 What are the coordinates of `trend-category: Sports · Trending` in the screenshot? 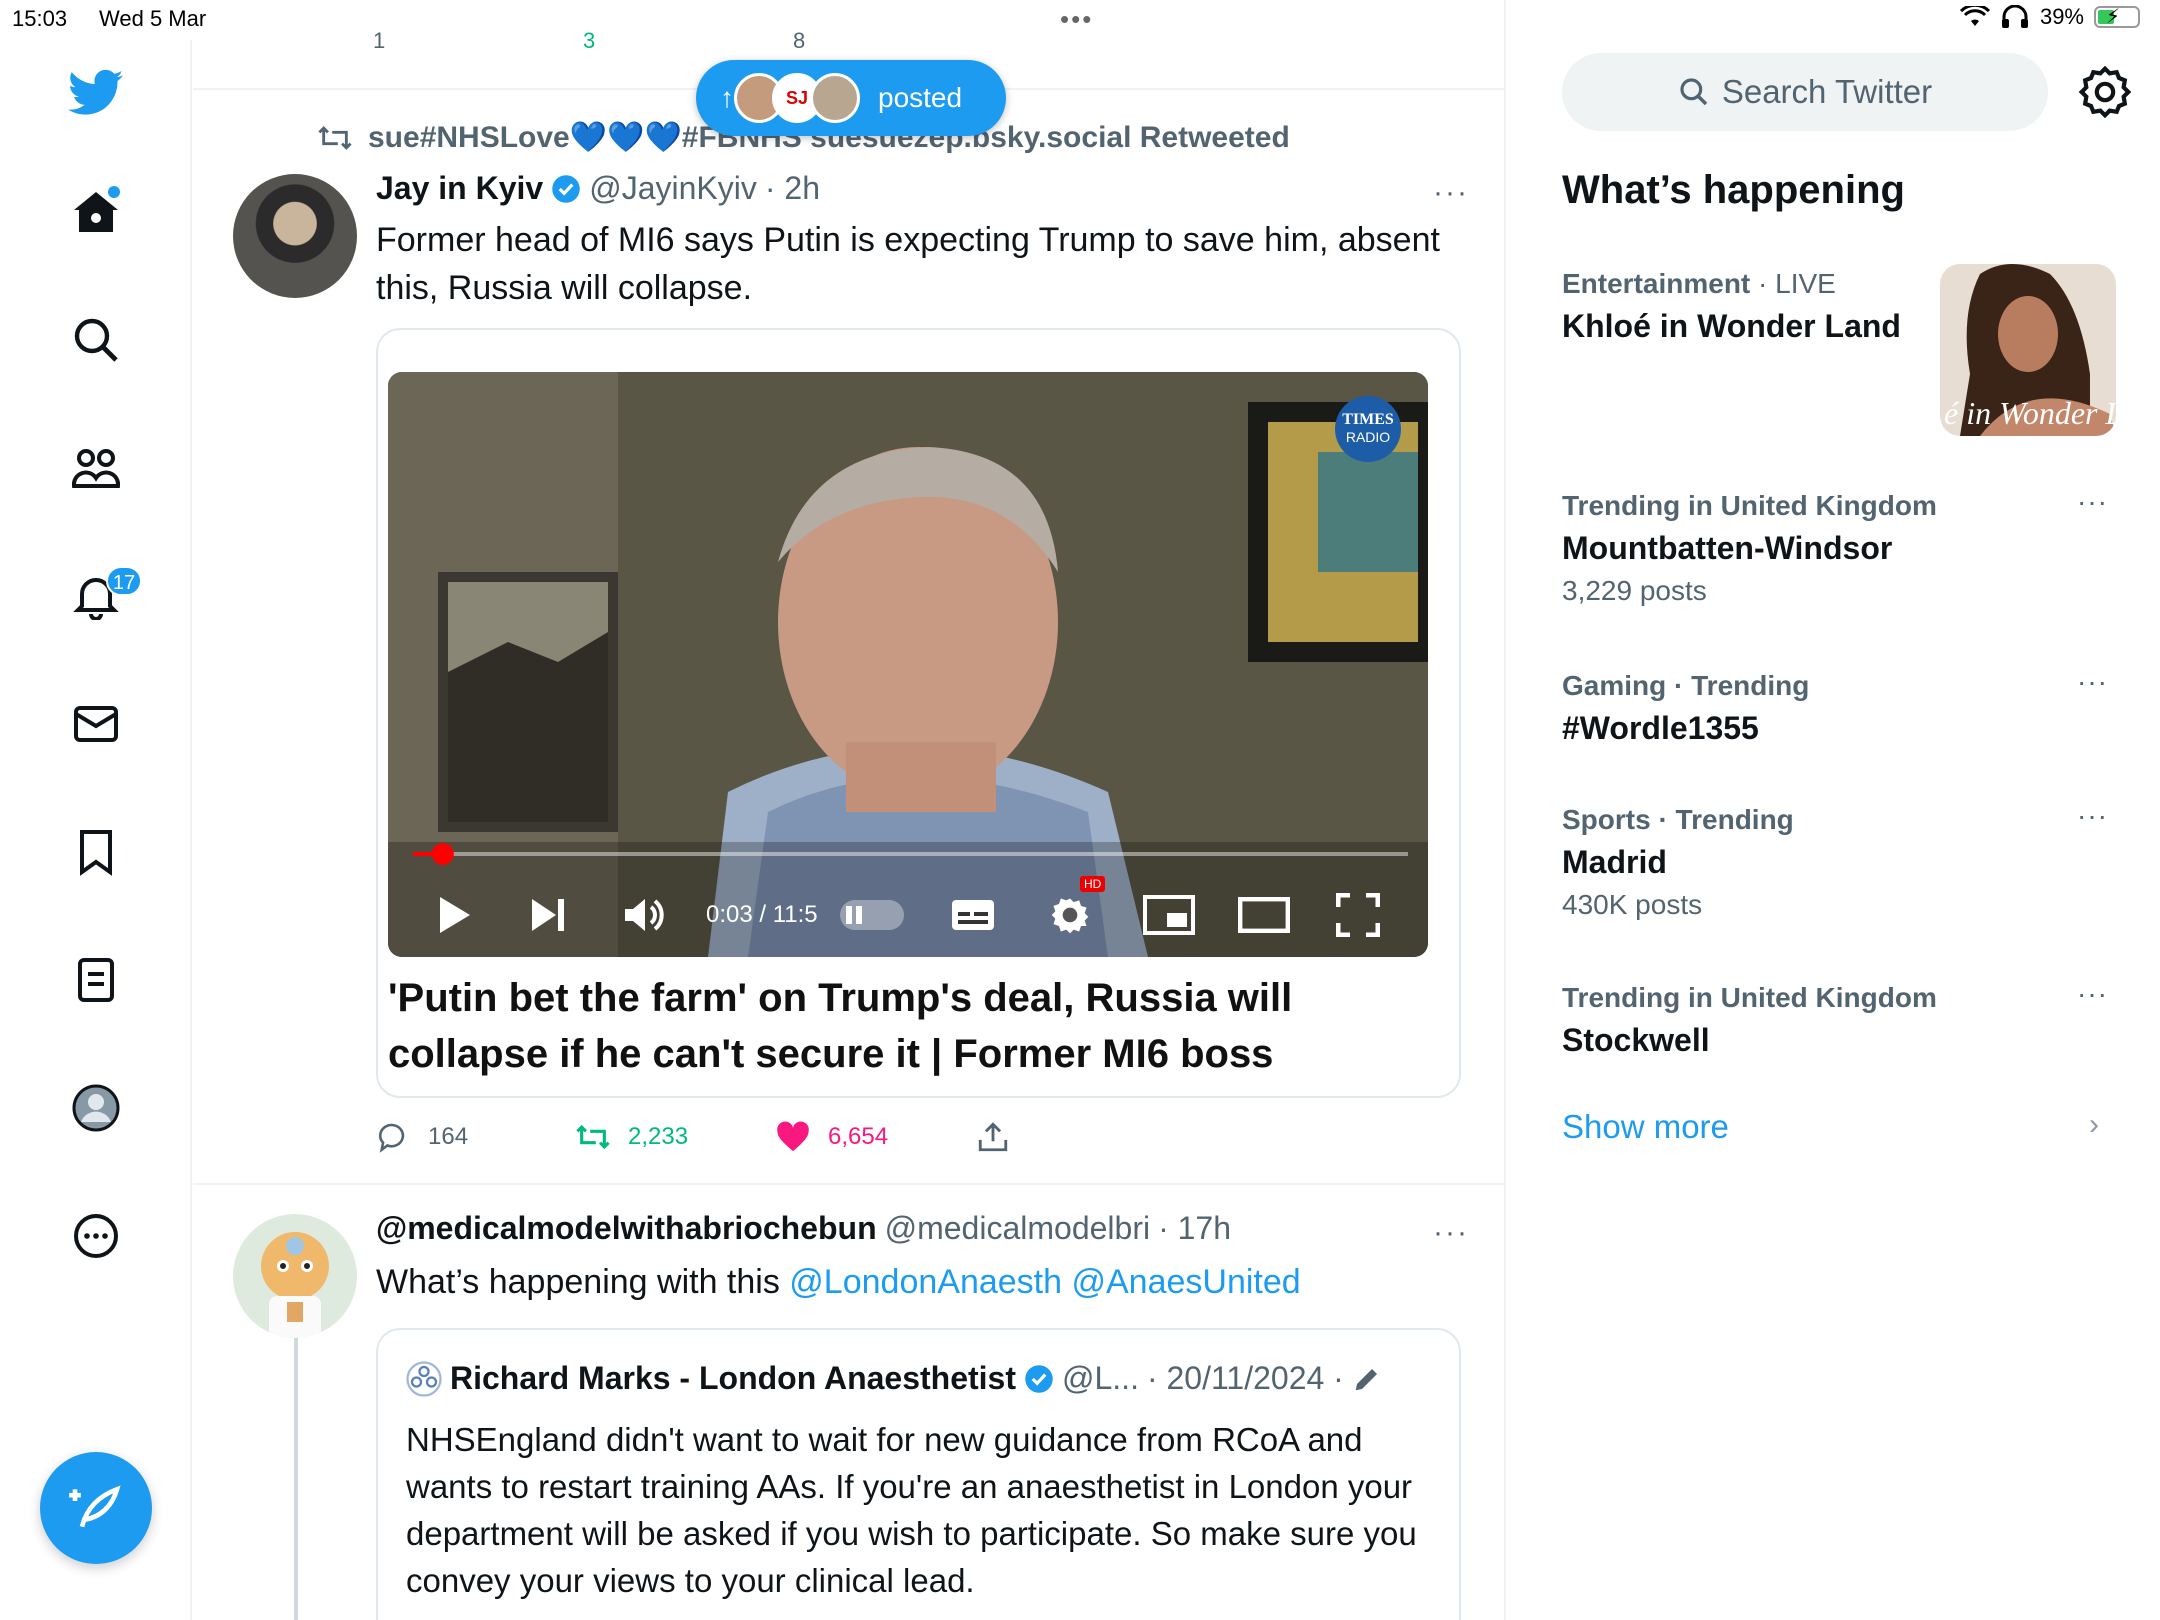 It's located at (1678, 819).